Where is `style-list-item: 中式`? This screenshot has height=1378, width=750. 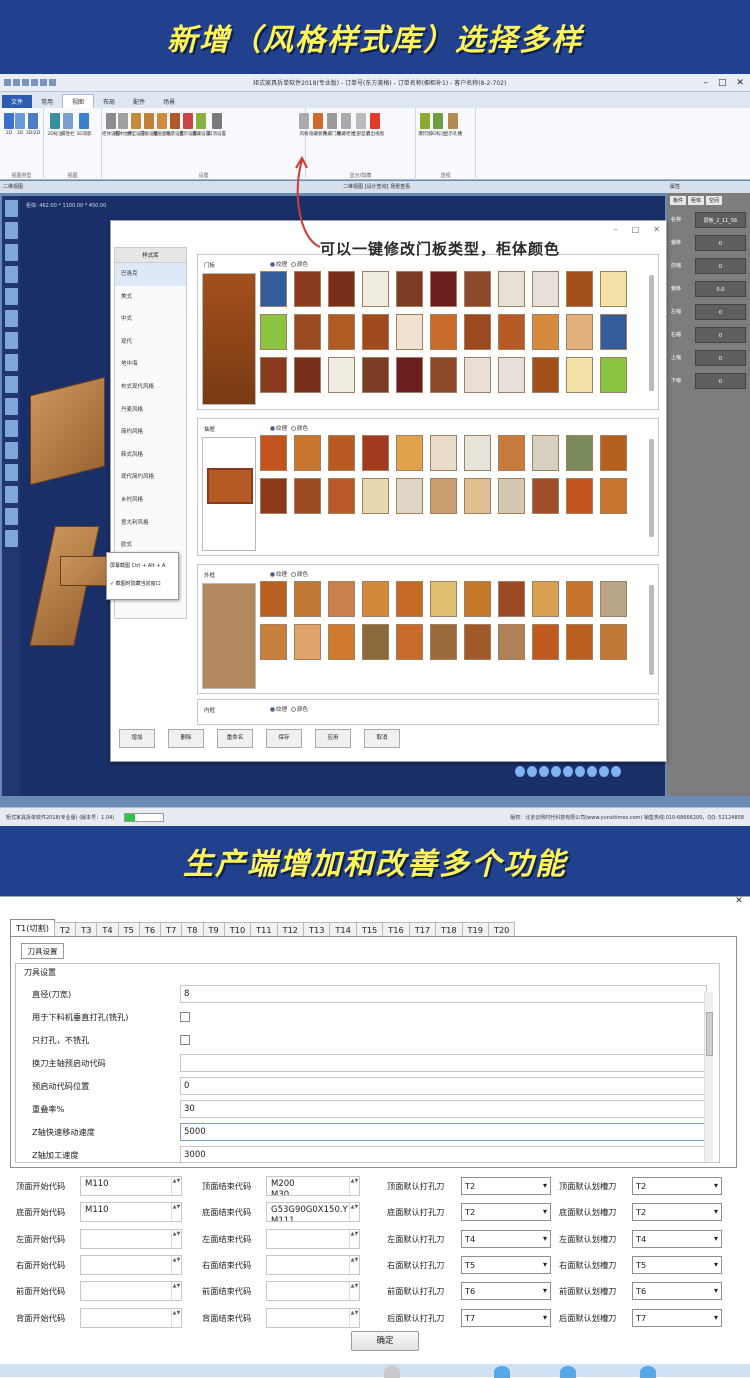
style-list-item: 中式 is located at coordinates (150, 319).